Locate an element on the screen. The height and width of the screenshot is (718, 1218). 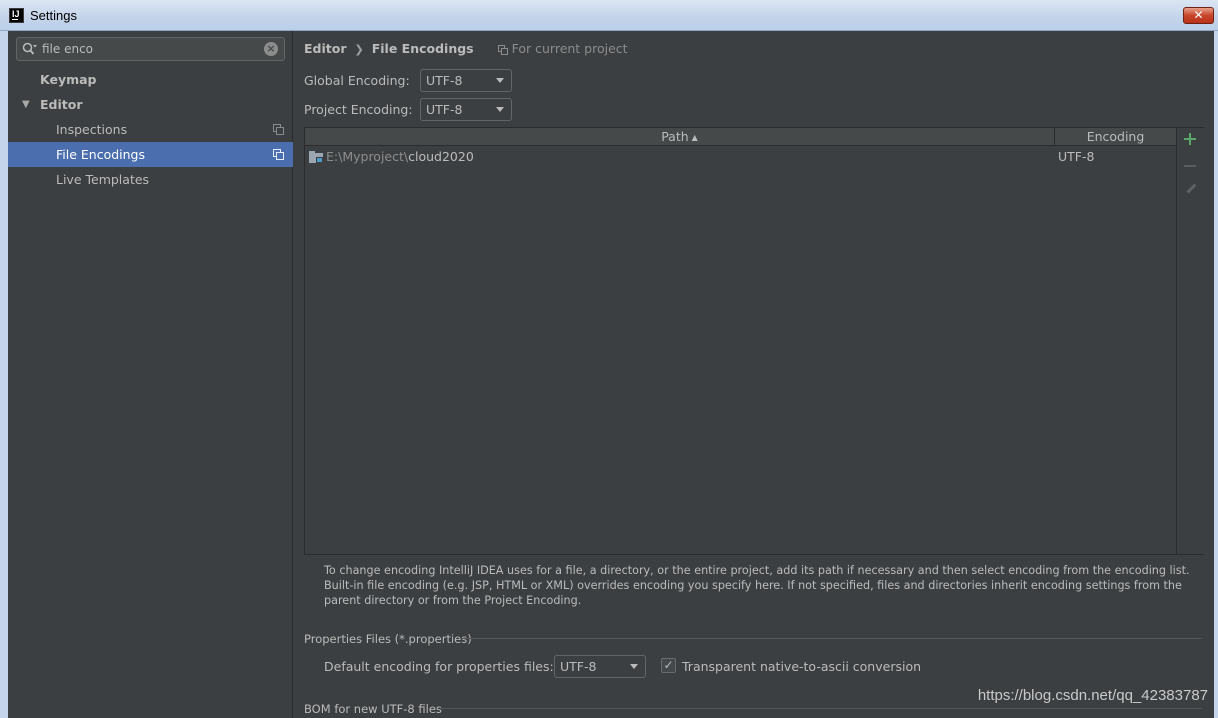
table-header: Path ▲ Encoding is located at coordinates (740, 137).